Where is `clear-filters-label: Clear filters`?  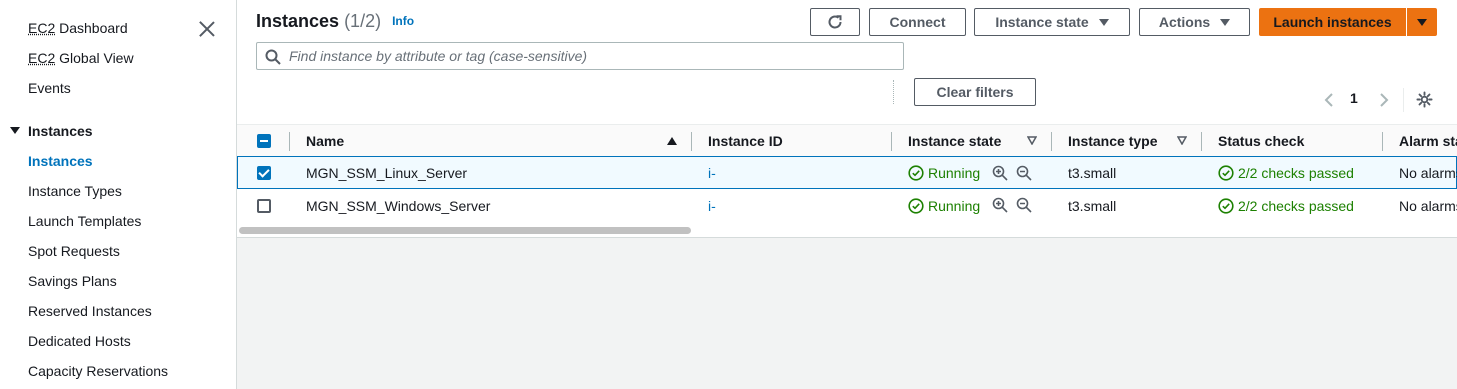 clear-filters-label: Clear filters is located at coordinates (975, 92).